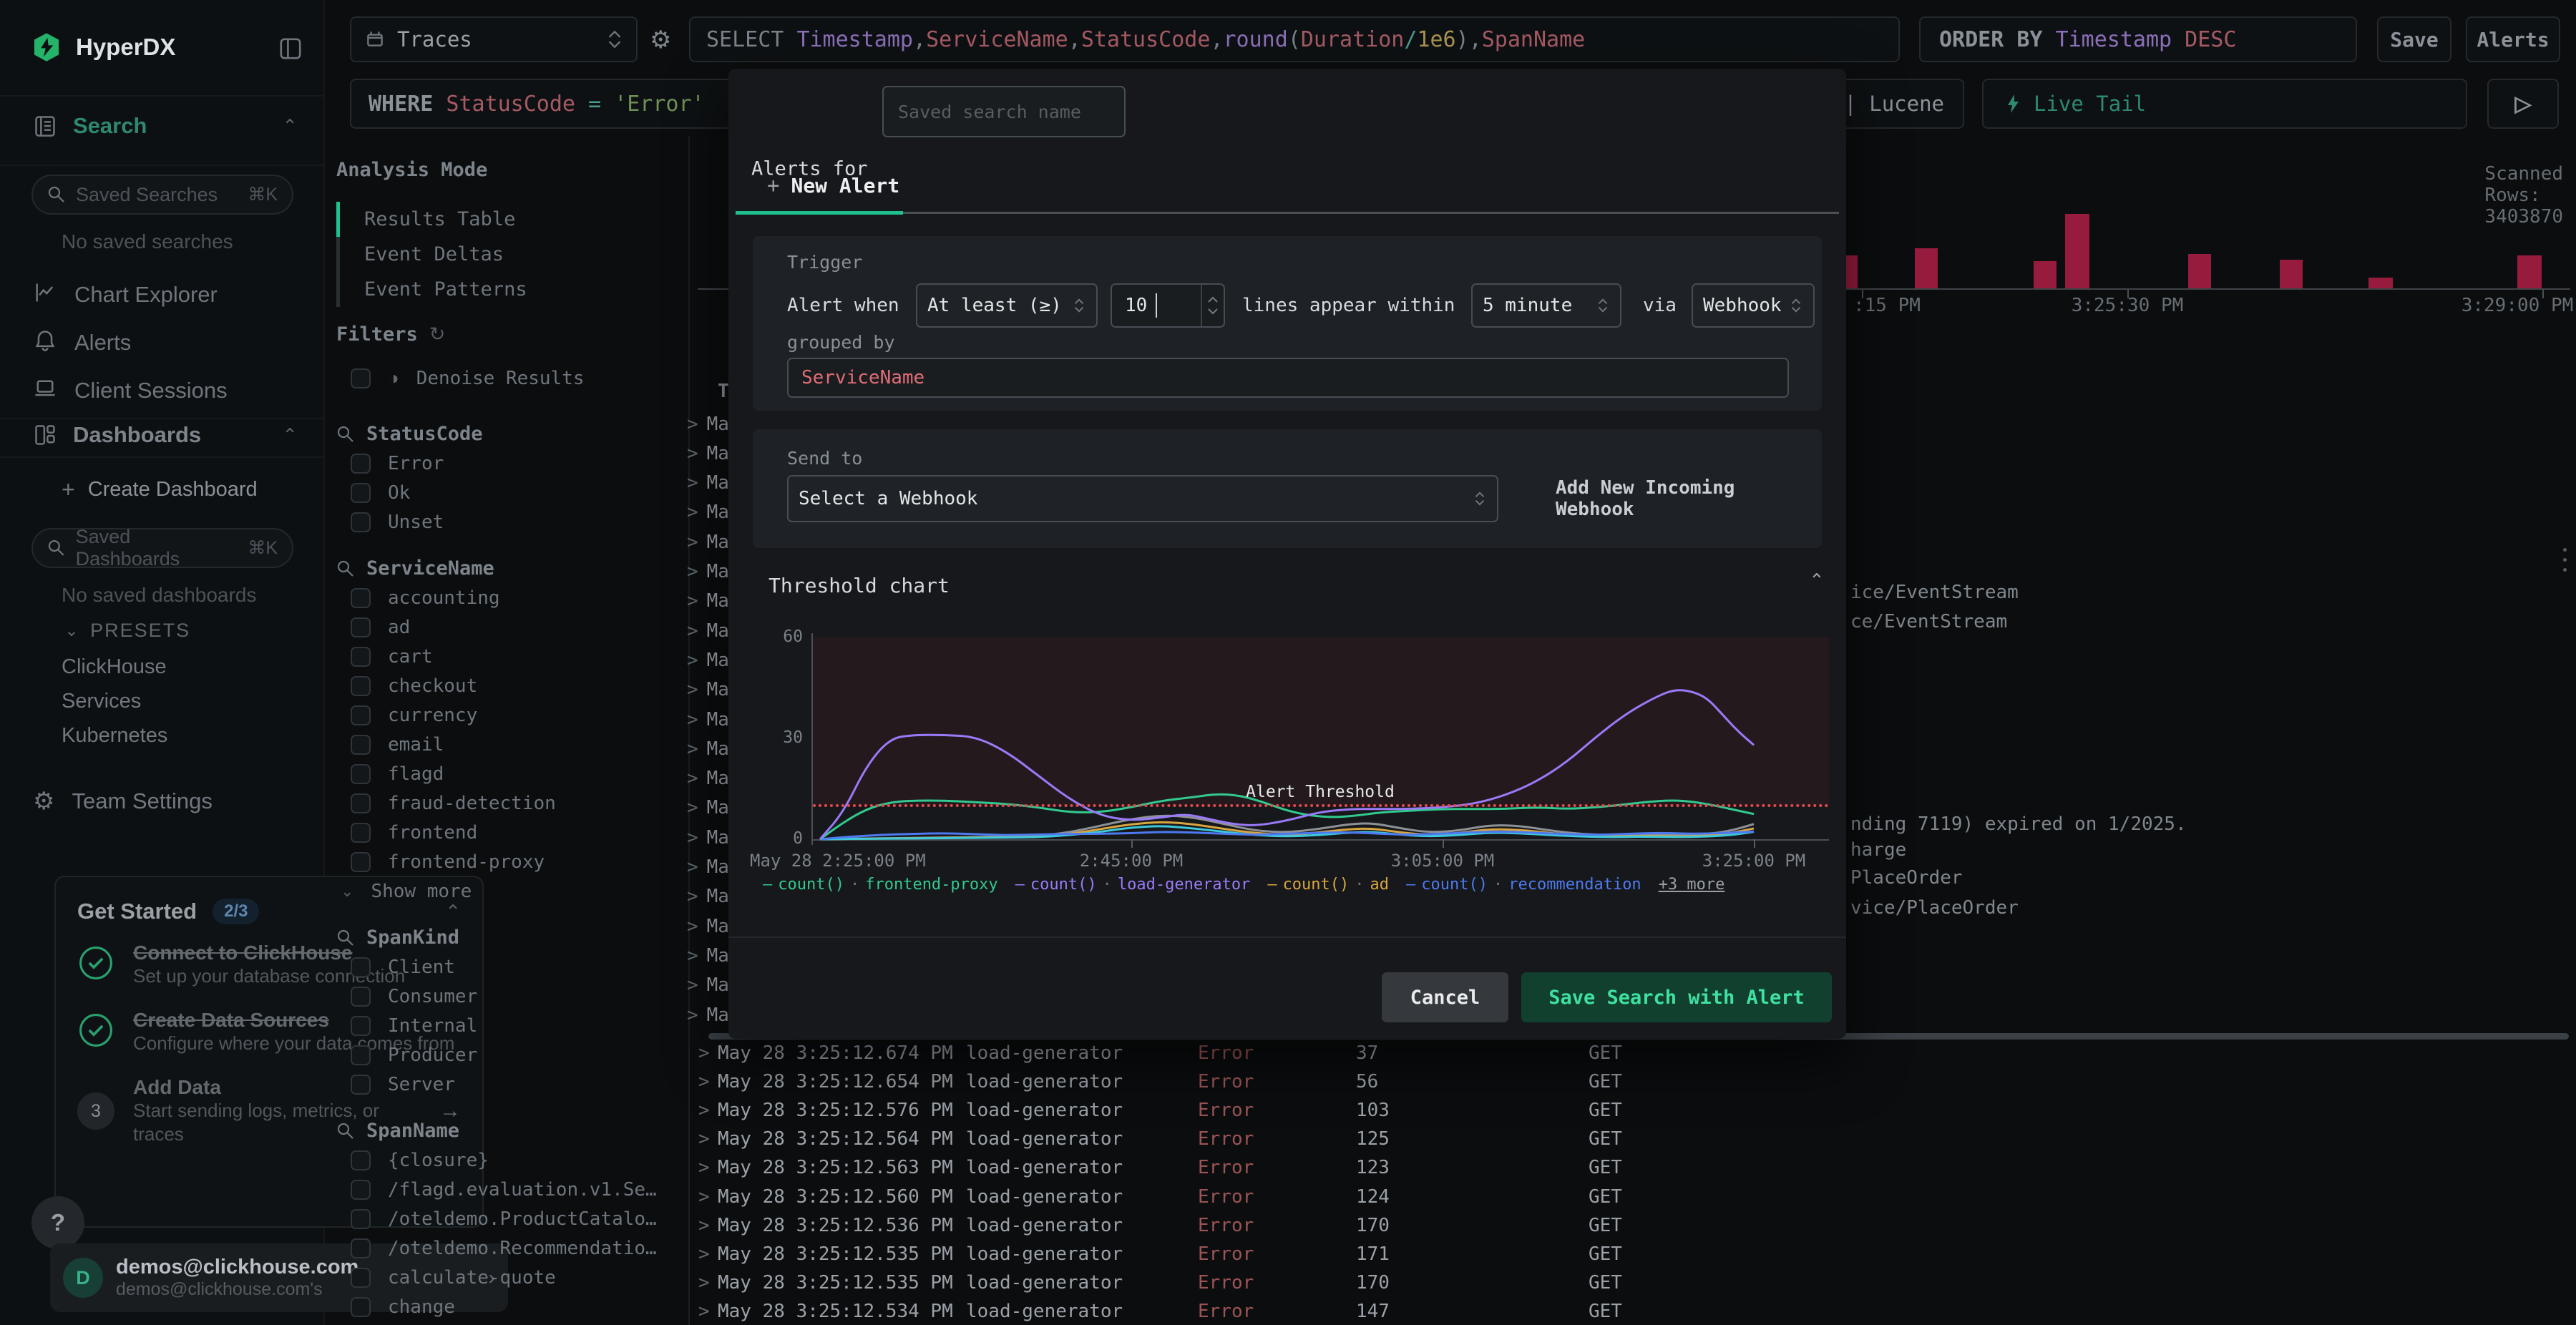 Image resolution: width=2576 pixels, height=1325 pixels. What do you see at coordinates (1753, 305) in the screenshot?
I see `channel-select: Webhook` at bounding box center [1753, 305].